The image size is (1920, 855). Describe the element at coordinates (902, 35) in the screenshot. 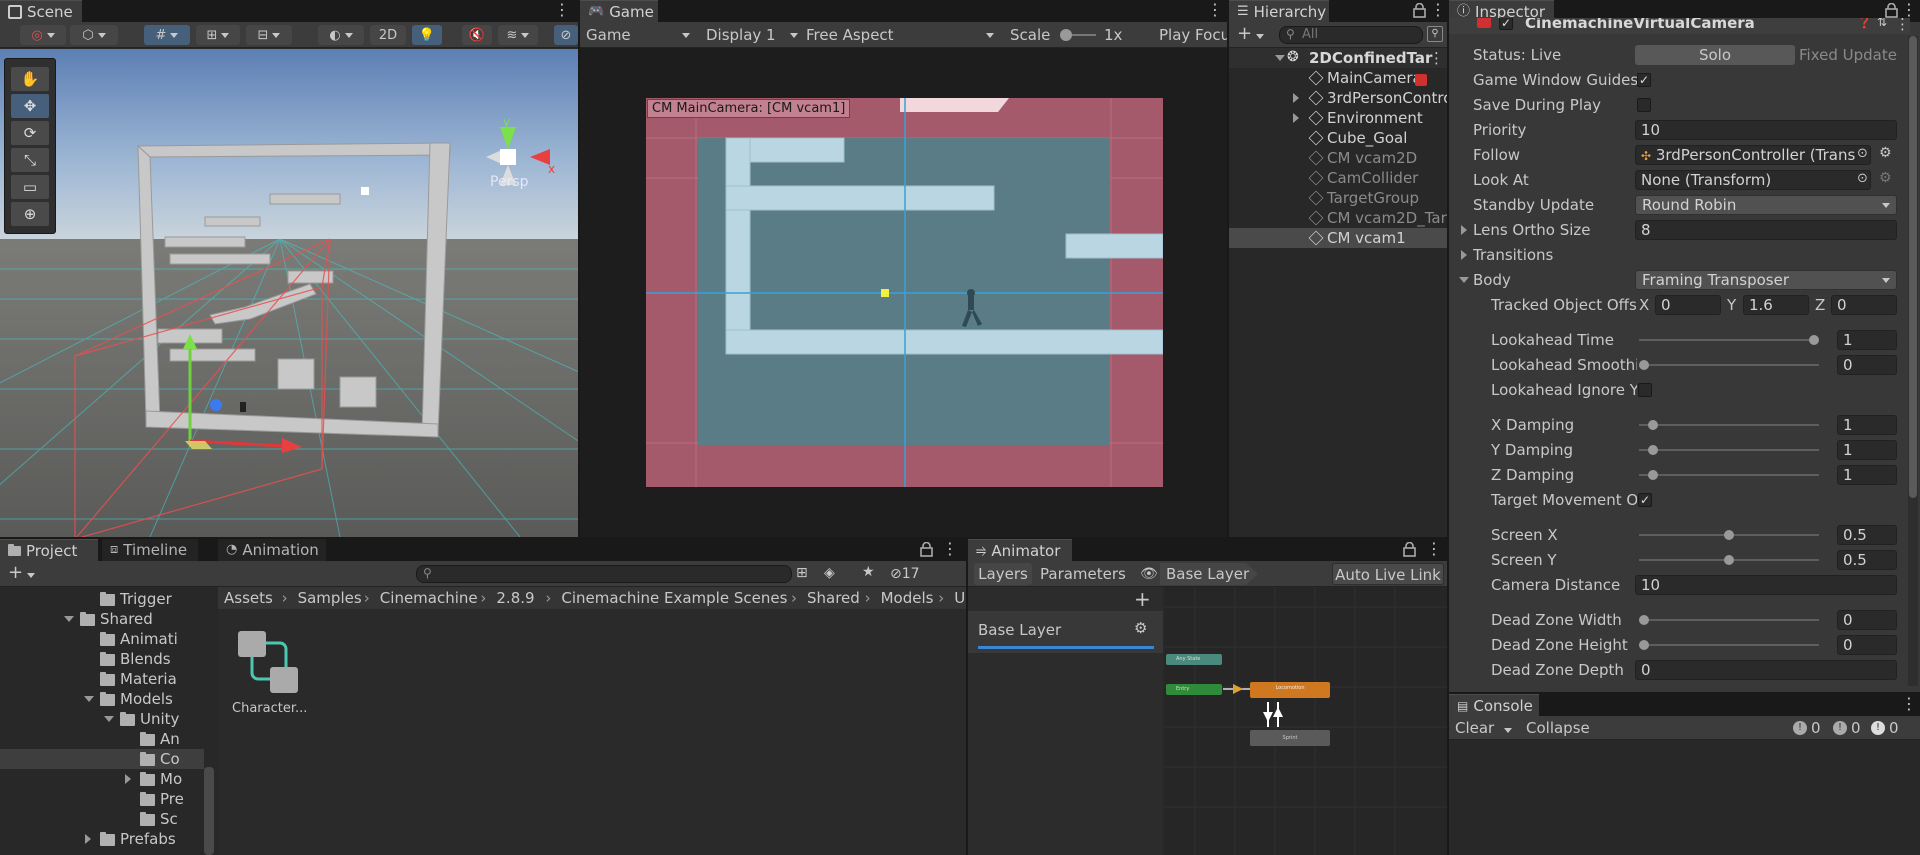

I see `aspect-dropdown: Free Aspect` at that location.